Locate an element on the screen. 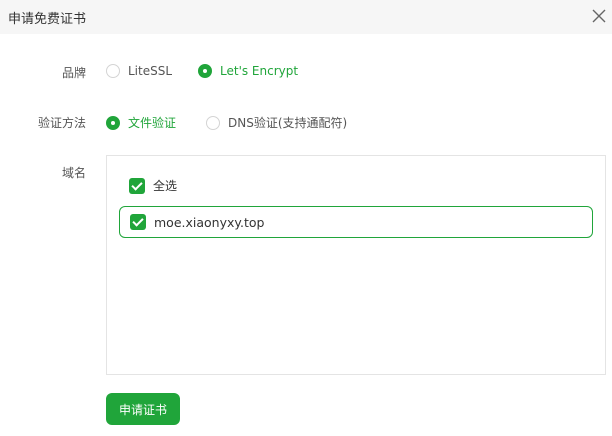 The image size is (612, 436). brand-option-label: LiteSSL is located at coordinates (150, 71).